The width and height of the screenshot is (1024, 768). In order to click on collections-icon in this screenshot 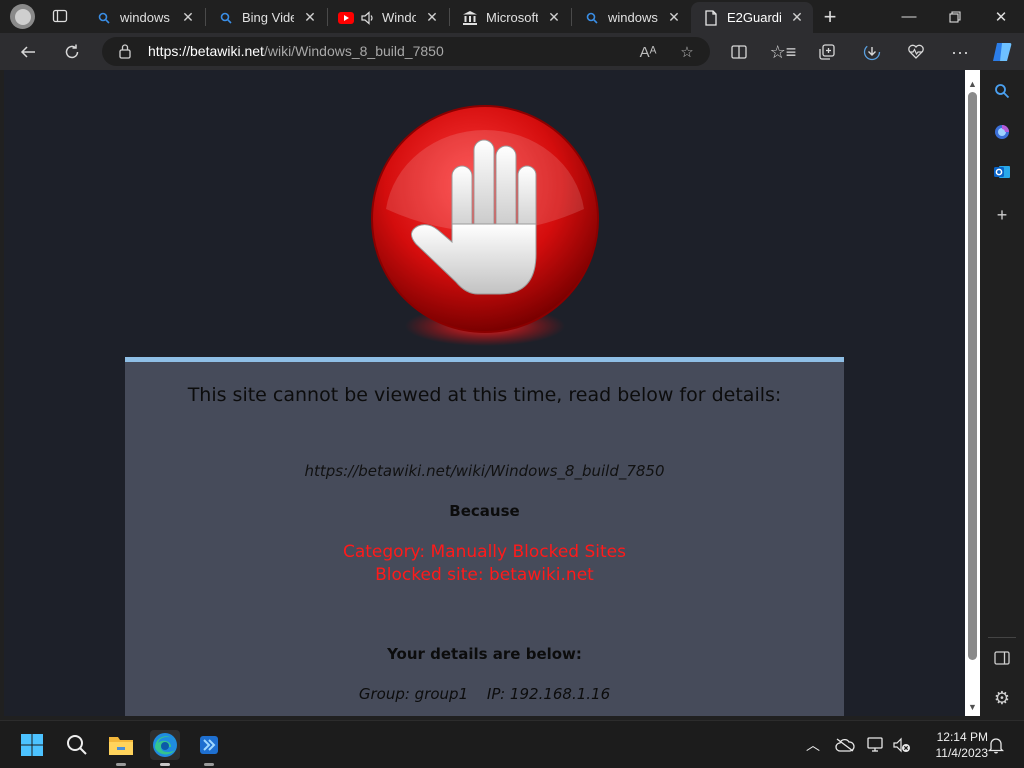, I will do `click(827, 52)`.